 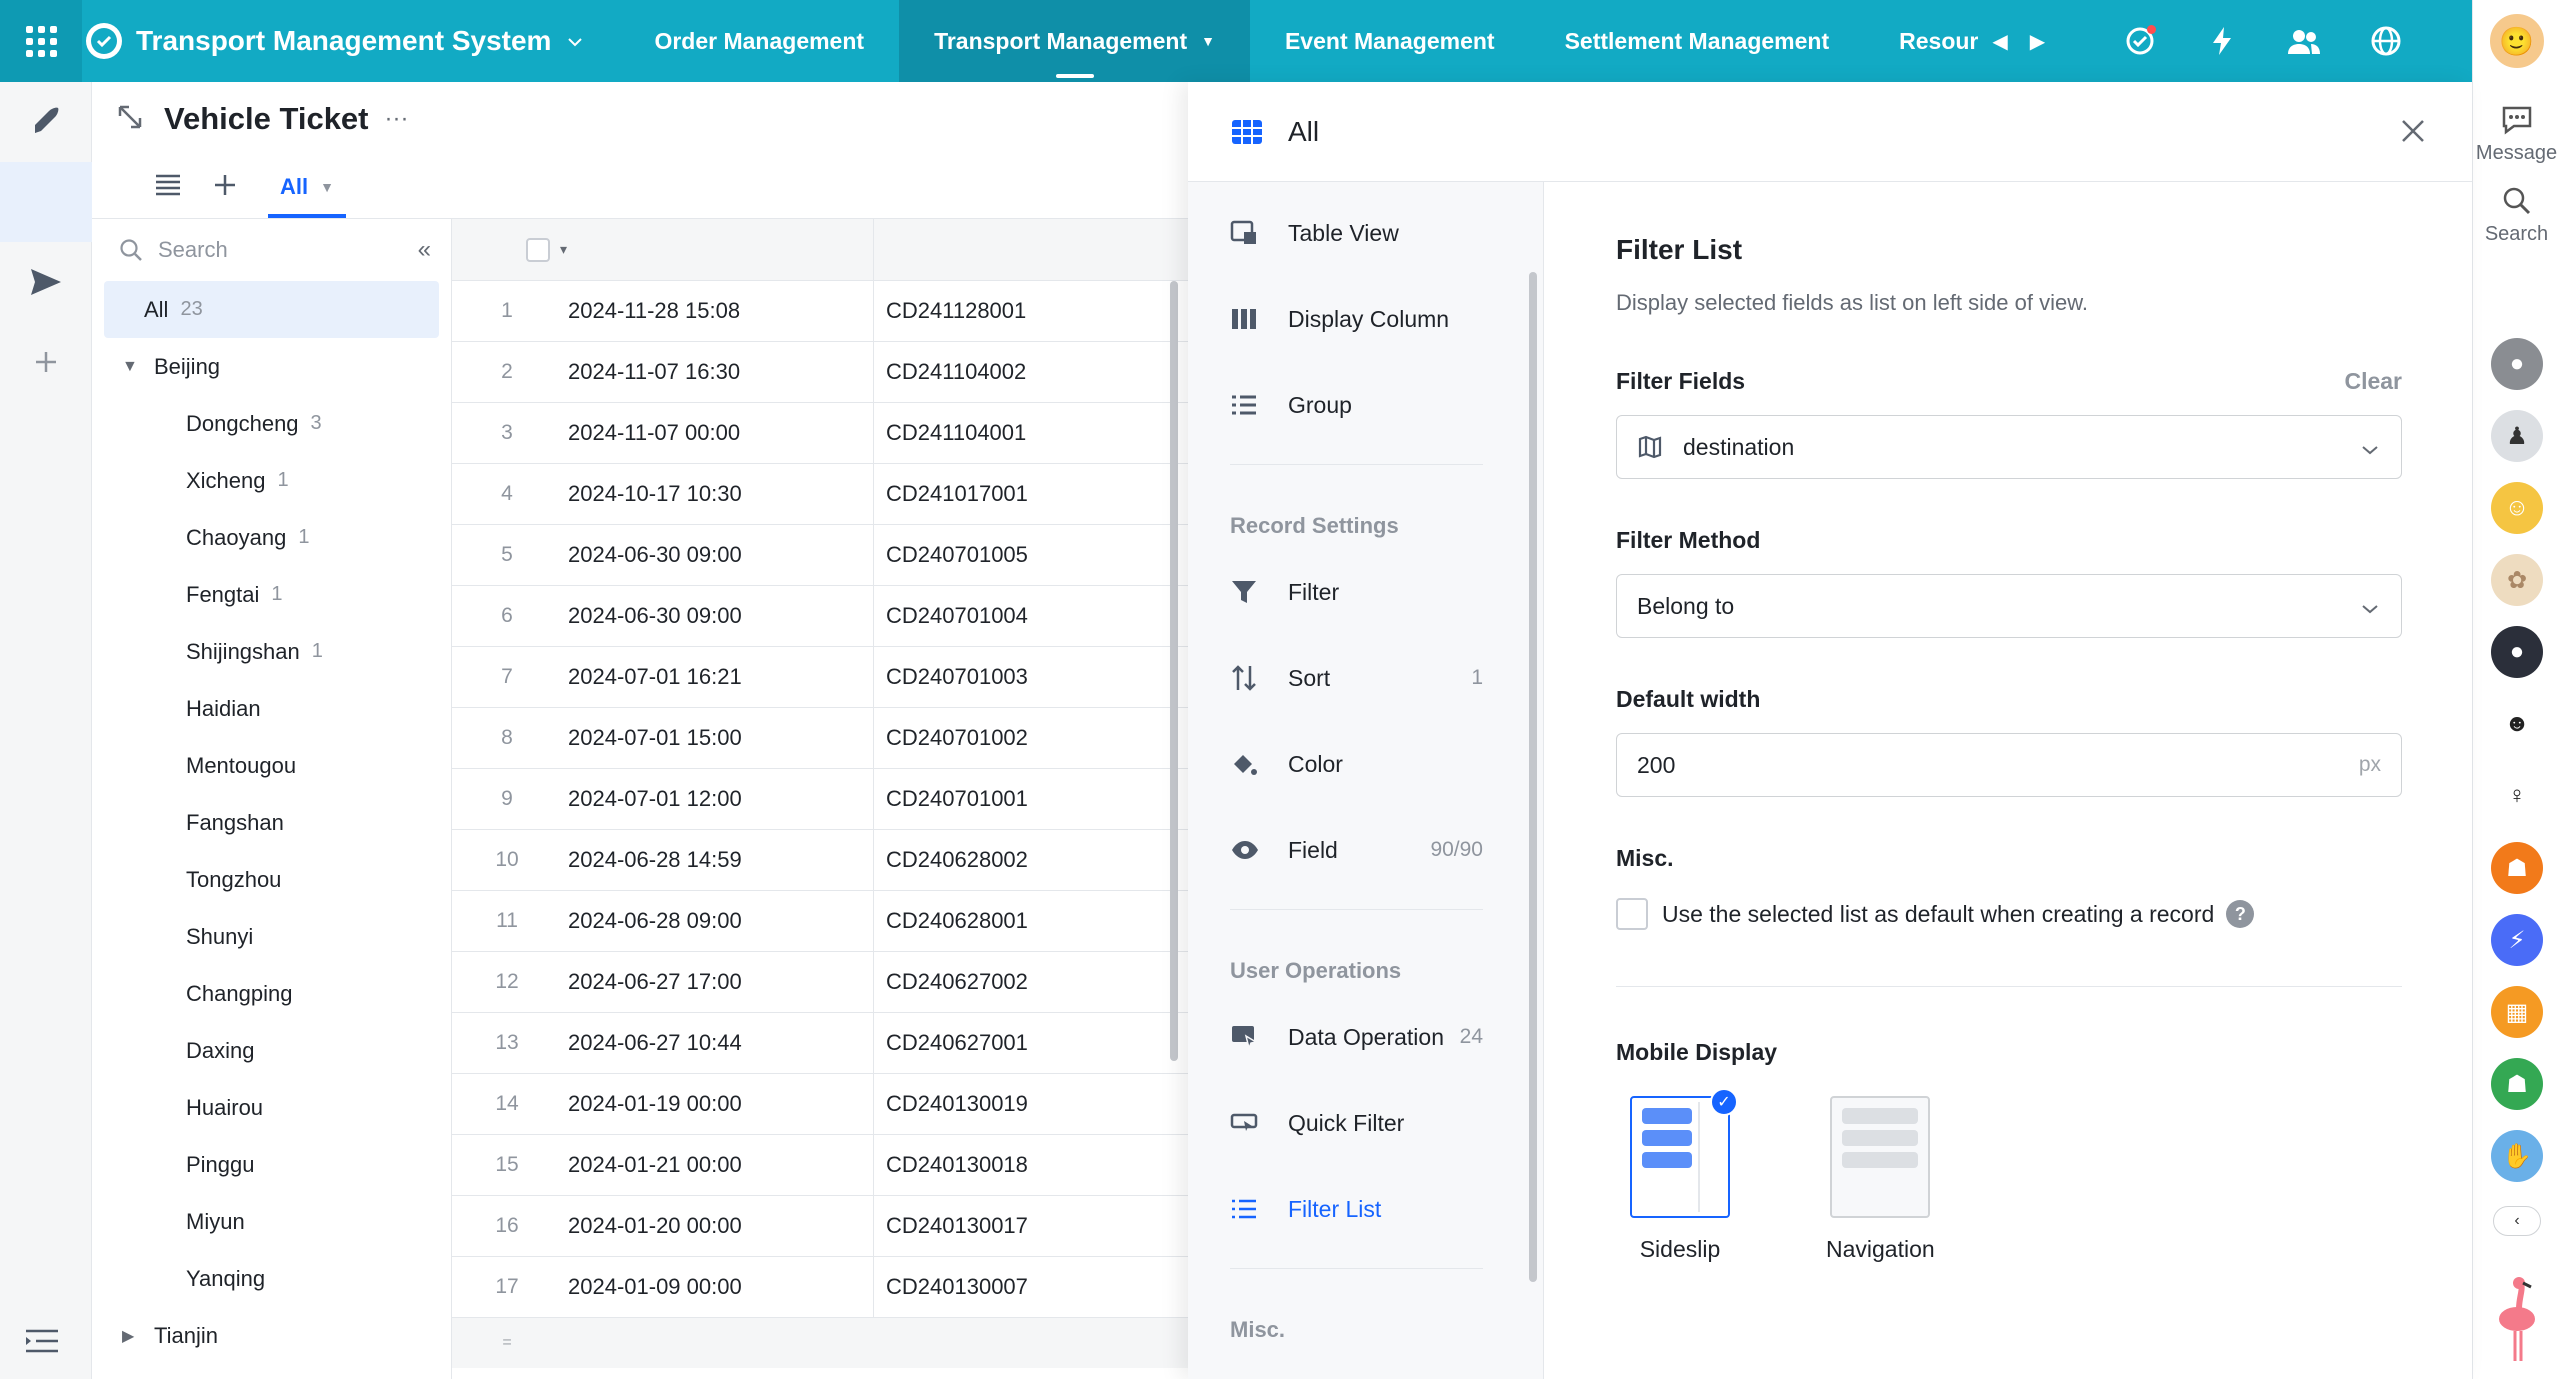 What do you see at coordinates (820, 982) in the screenshot?
I see `table-row: 12 2024-06-27 17:00 CD240627002` at bounding box center [820, 982].